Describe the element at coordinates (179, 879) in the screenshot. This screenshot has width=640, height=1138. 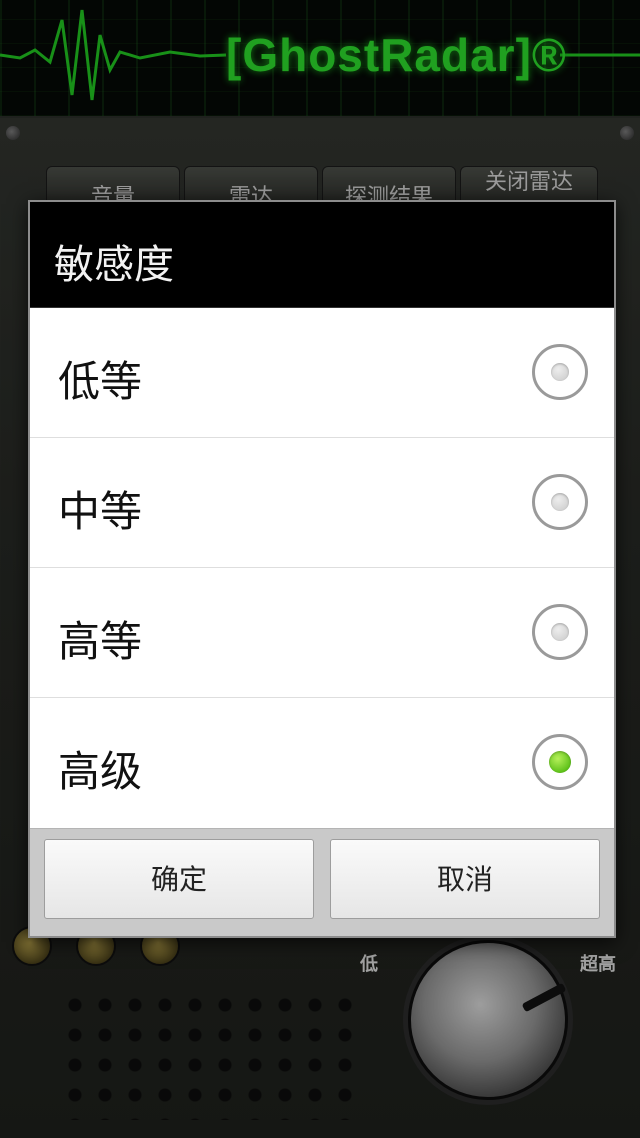
I see `confirm-button: 确定` at that location.